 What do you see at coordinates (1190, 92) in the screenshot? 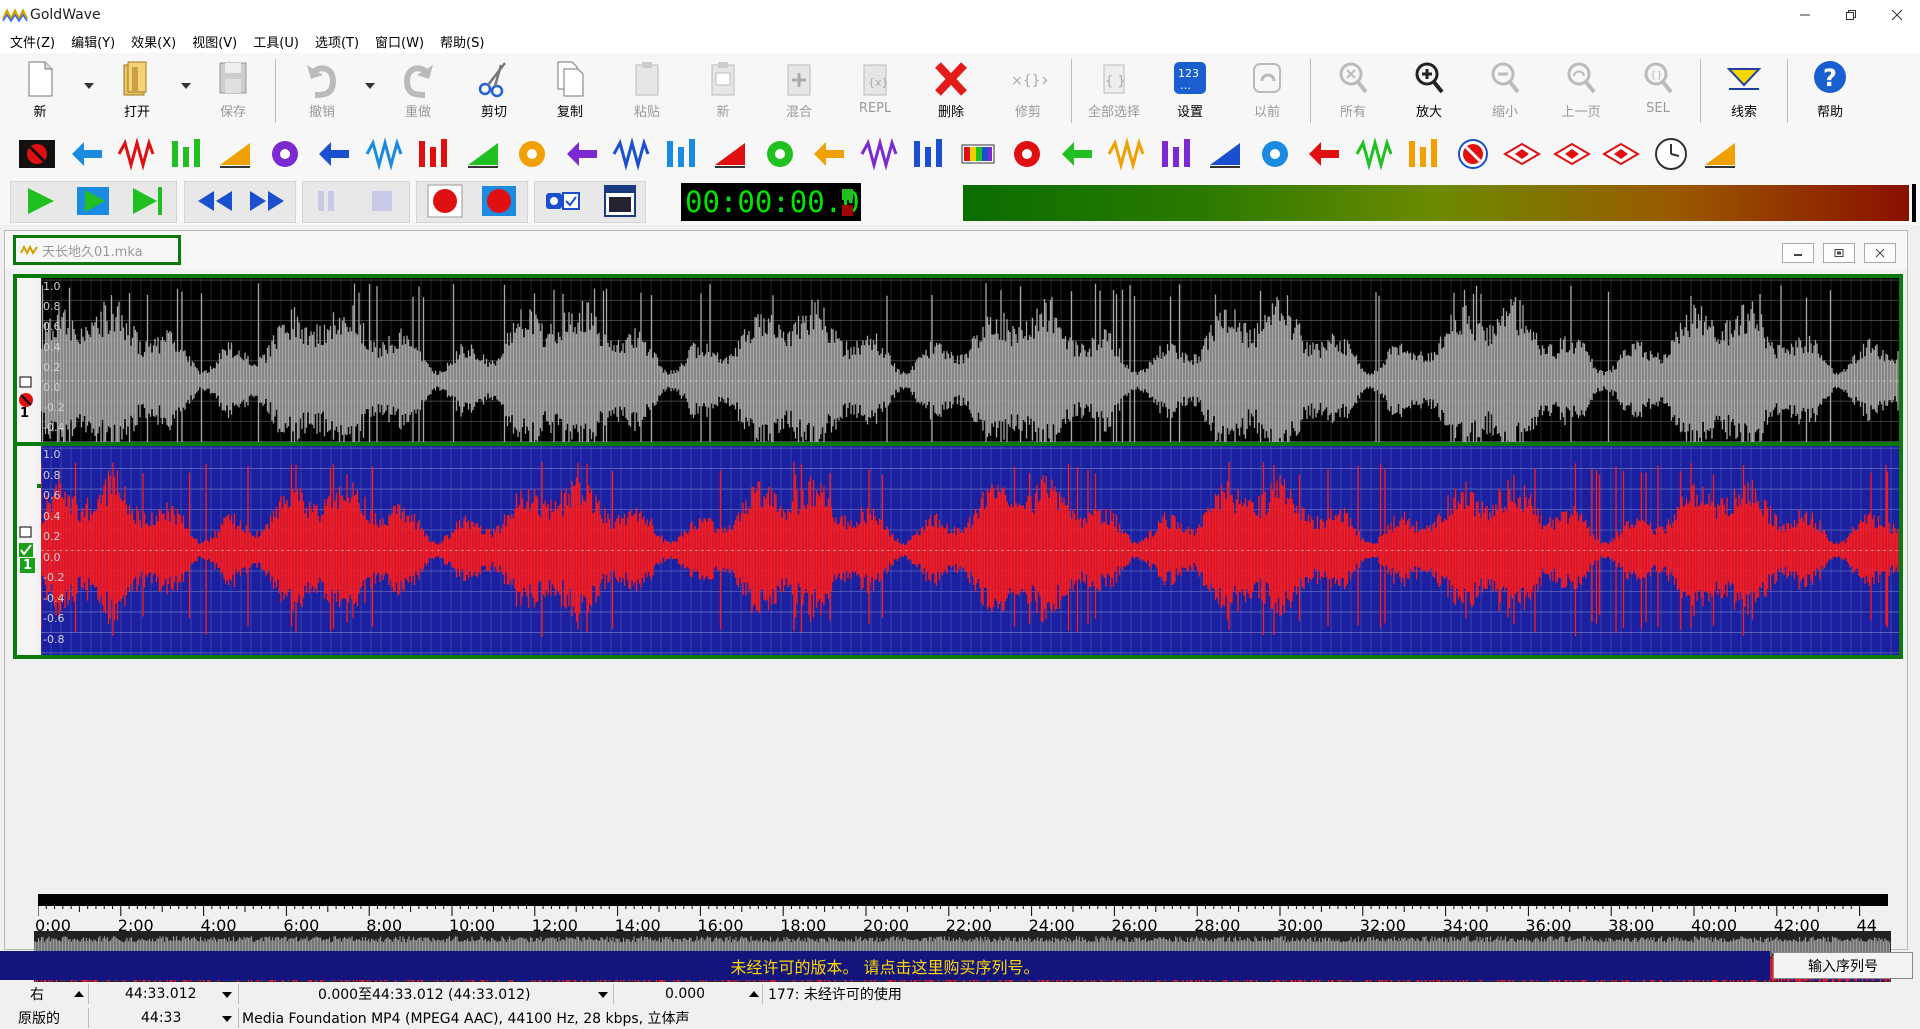
I see `set-button: 123… 设置` at bounding box center [1190, 92].